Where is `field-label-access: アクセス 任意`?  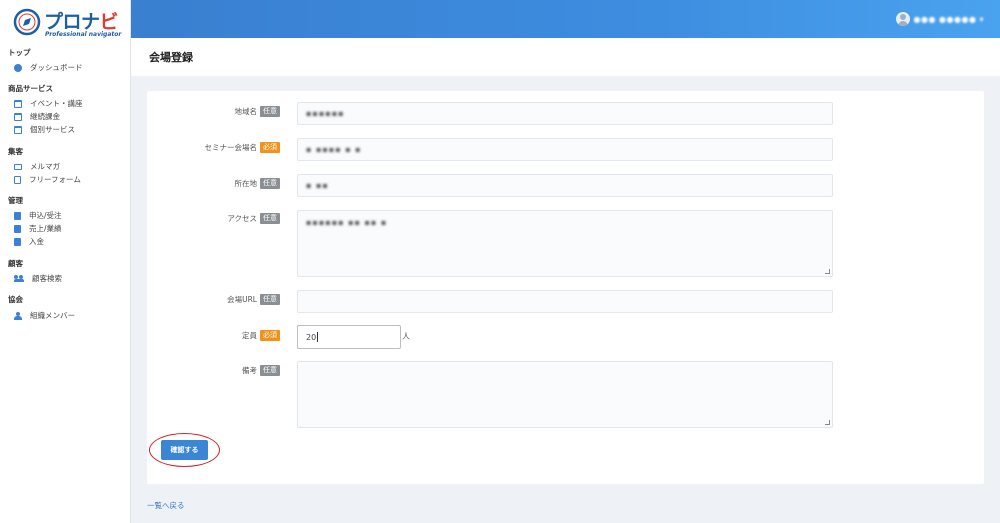 field-label-access: アクセス 任意 is located at coordinates (230, 218).